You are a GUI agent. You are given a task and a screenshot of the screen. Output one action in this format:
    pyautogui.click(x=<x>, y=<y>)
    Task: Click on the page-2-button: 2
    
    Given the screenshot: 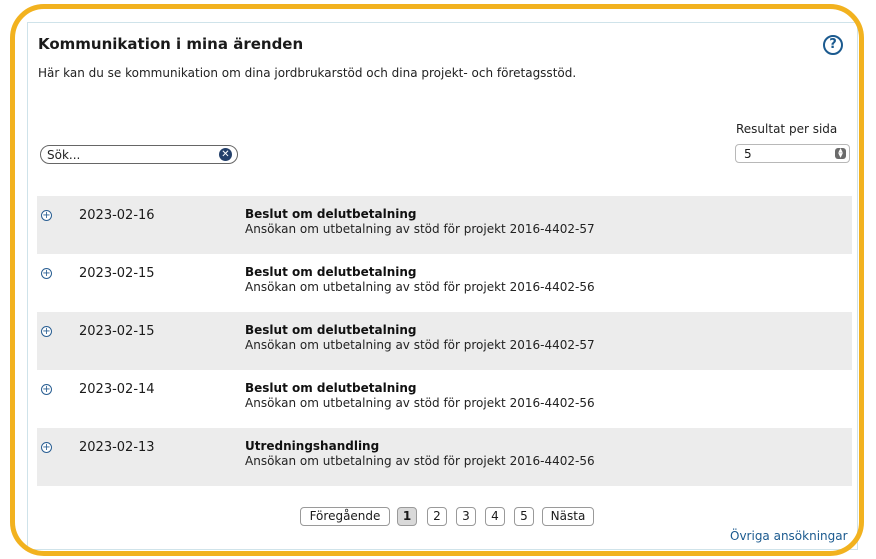 What is the action you would take?
    pyautogui.click(x=437, y=516)
    